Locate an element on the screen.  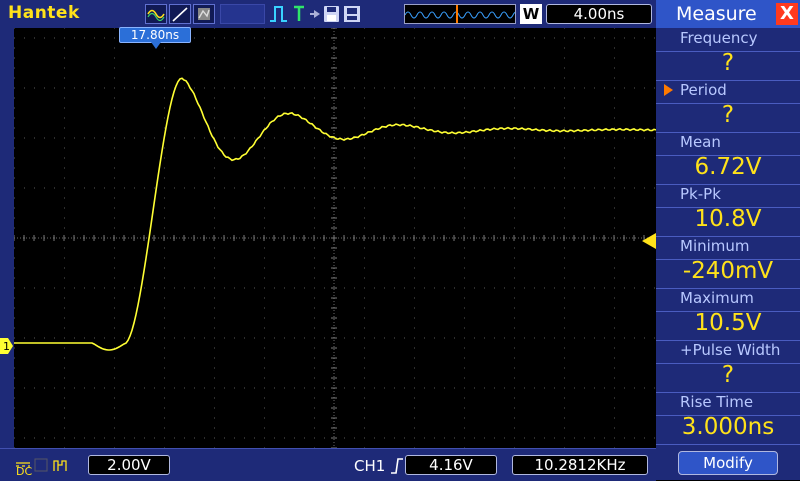
measure-label: Maximum is located at coordinates (739, 298).